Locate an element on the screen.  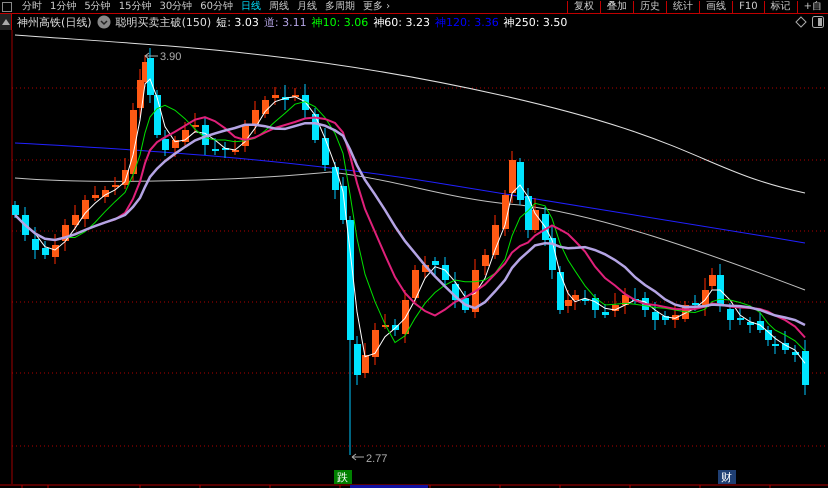
period-tab: 15分钟 is located at coordinates (135, 6).